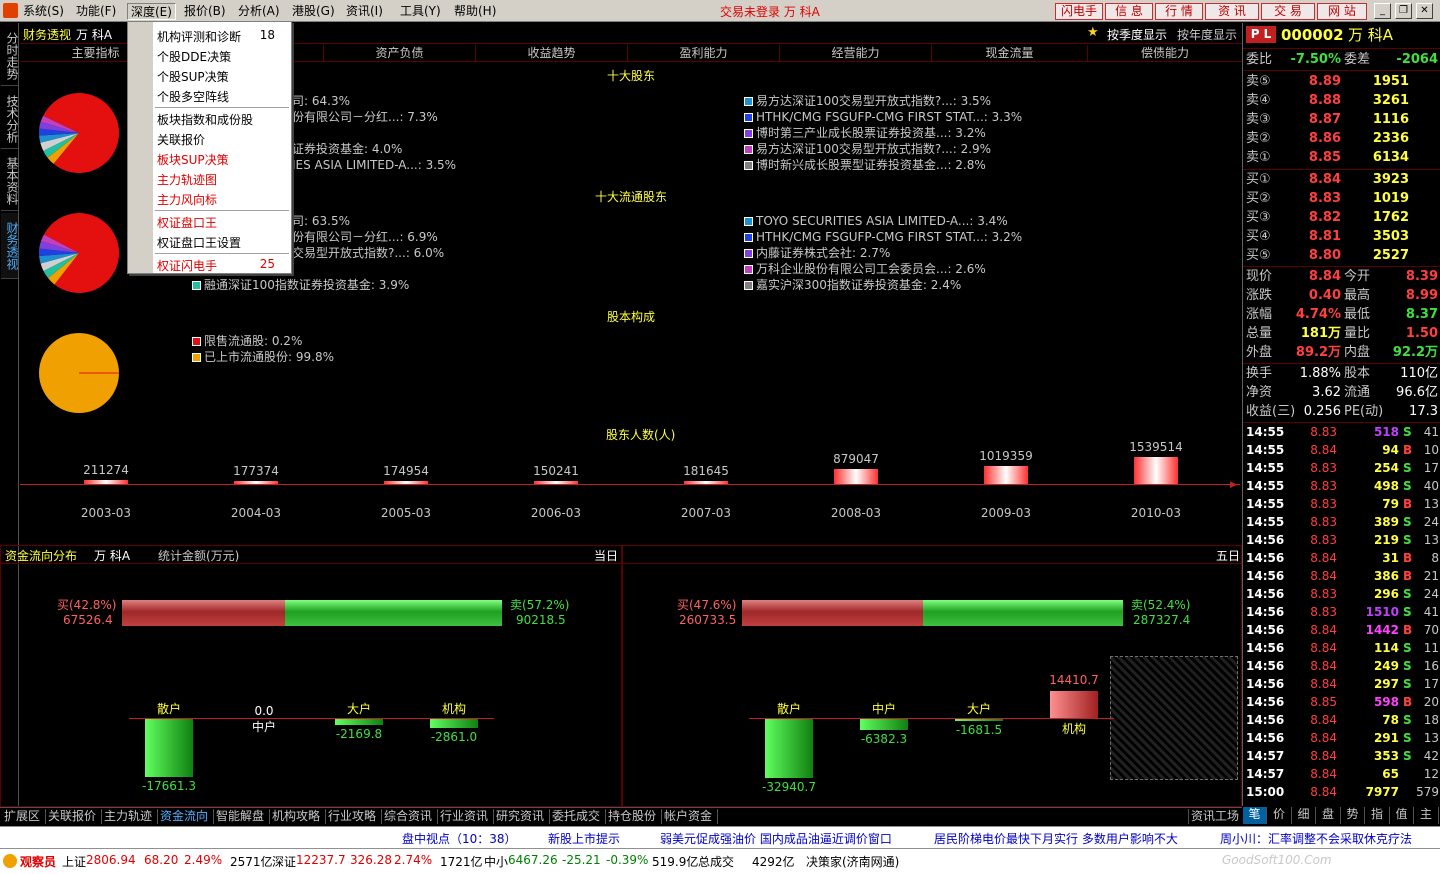 This screenshot has height=874, width=1440. What do you see at coordinates (193, 159) in the screenshot?
I see `dd-sector-sup: 板块SUP决策` at bounding box center [193, 159].